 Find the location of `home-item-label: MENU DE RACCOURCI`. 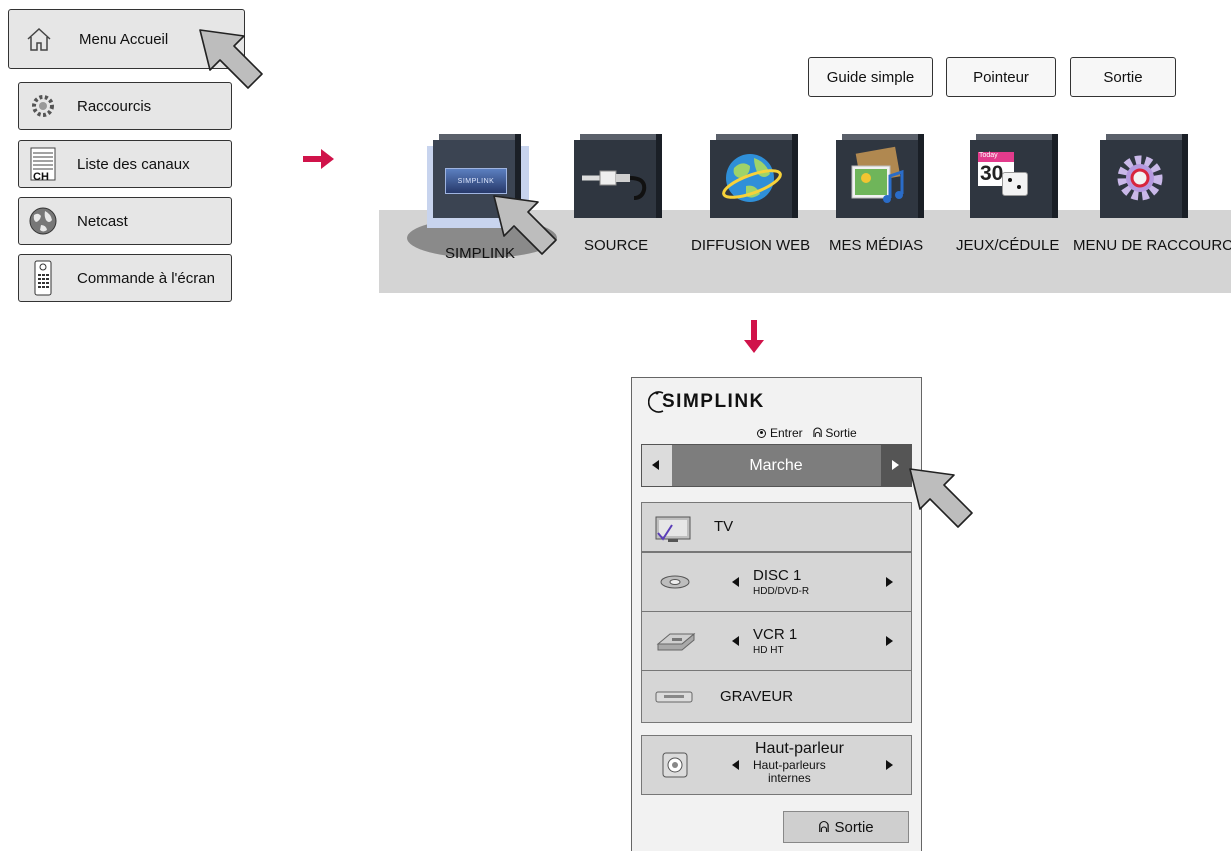

home-item-label: MENU DE RACCOURCI is located at coordinates (1152, 245).